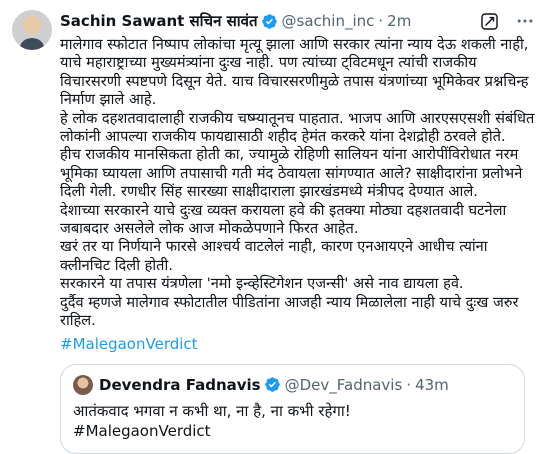  What do you see at coordinates (525, 21) in the screenshot?
I see `more-options-icon` at bounding box center [525, 21].